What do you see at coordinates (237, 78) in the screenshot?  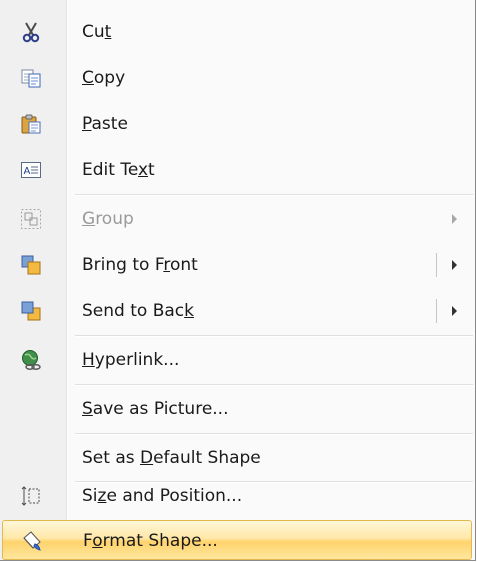 I see `menu-item-copy: Copy` at bounding box center [237, 78].